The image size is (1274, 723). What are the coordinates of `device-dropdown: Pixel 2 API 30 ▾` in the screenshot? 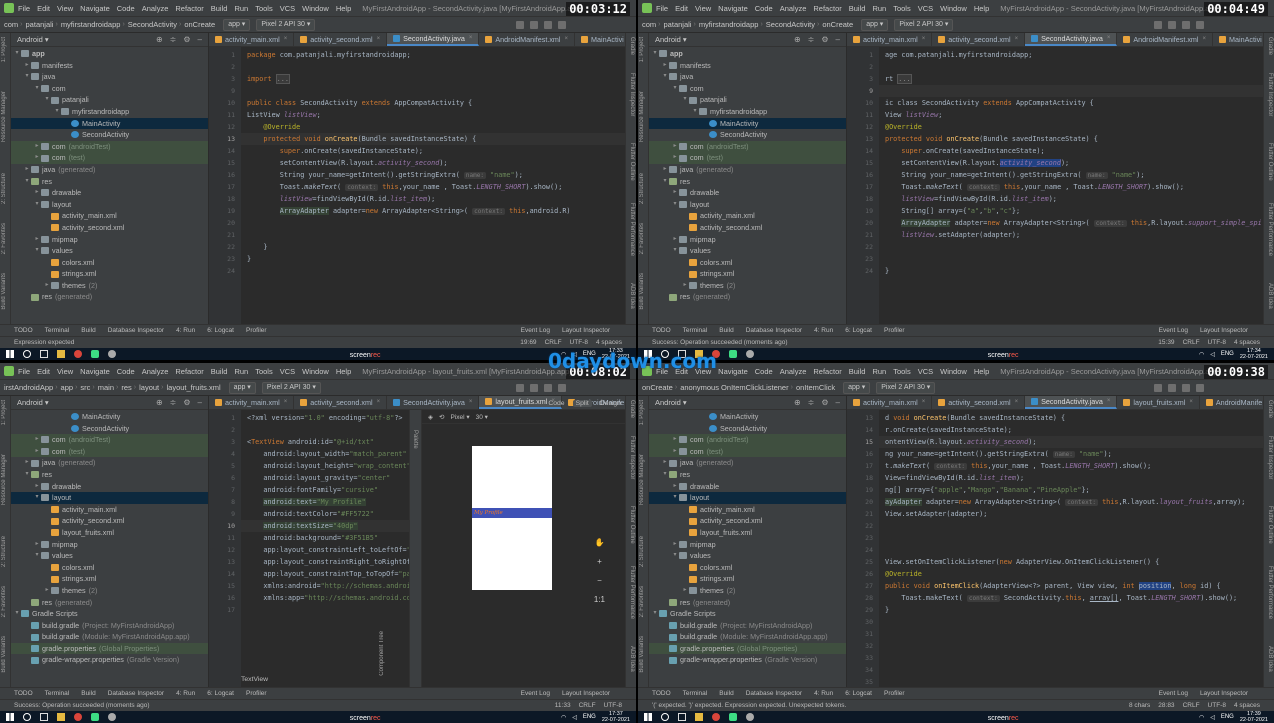 It's located at (291, 387).